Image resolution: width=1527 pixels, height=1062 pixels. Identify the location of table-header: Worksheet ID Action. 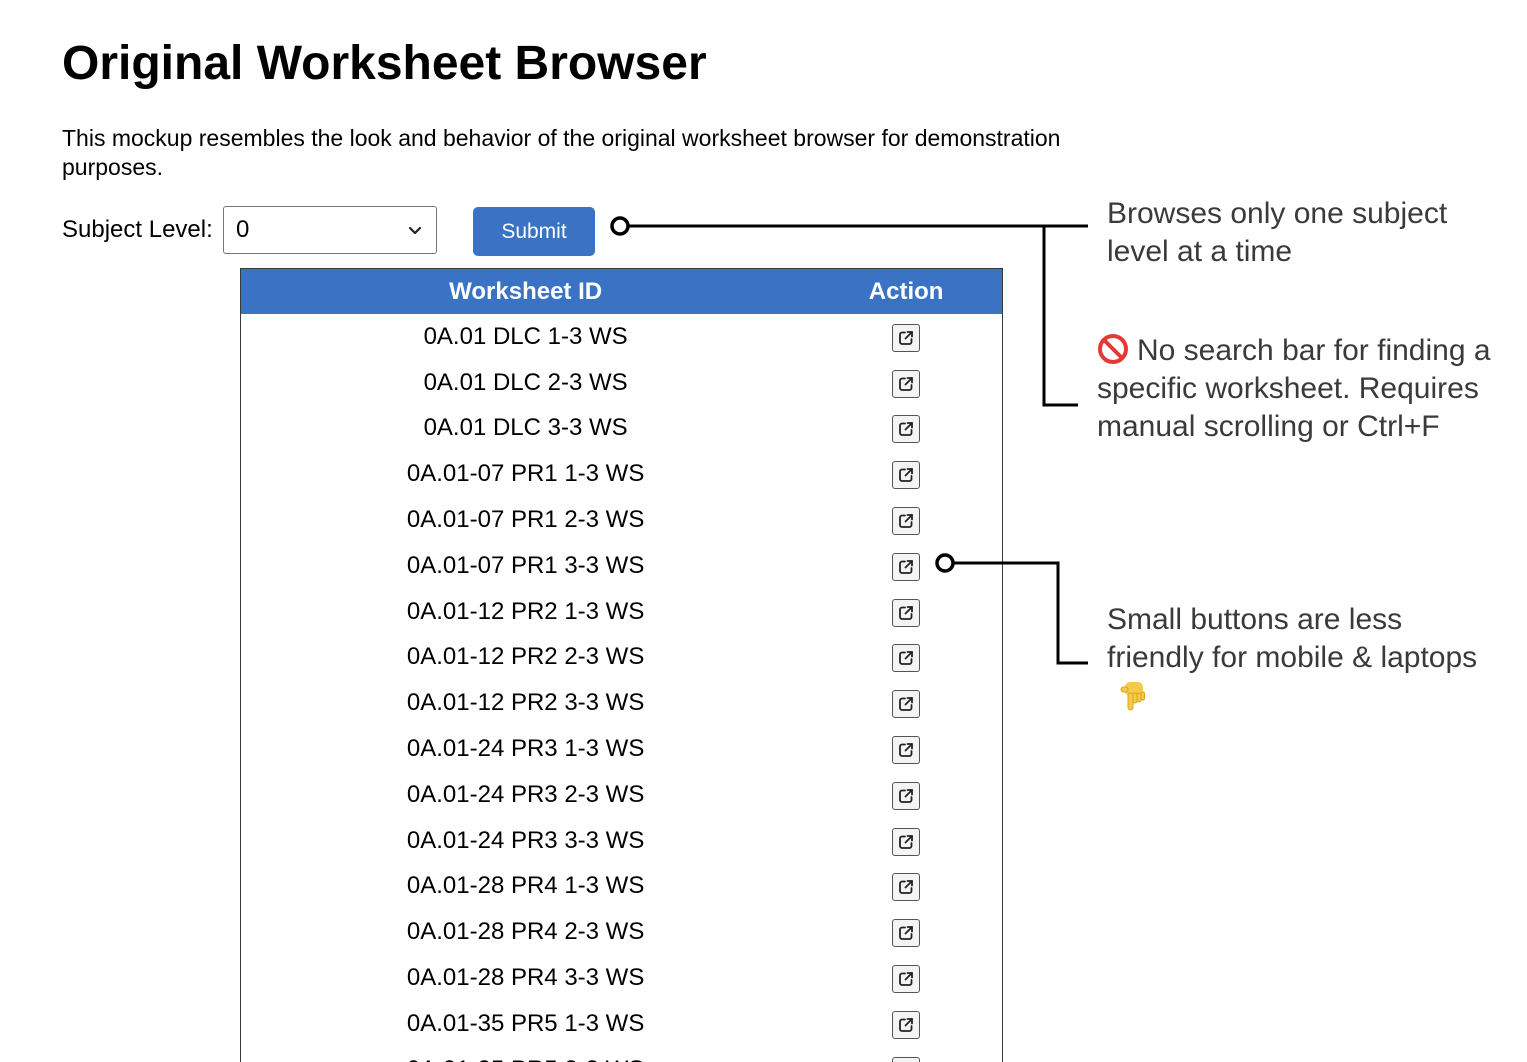
(621, 291).